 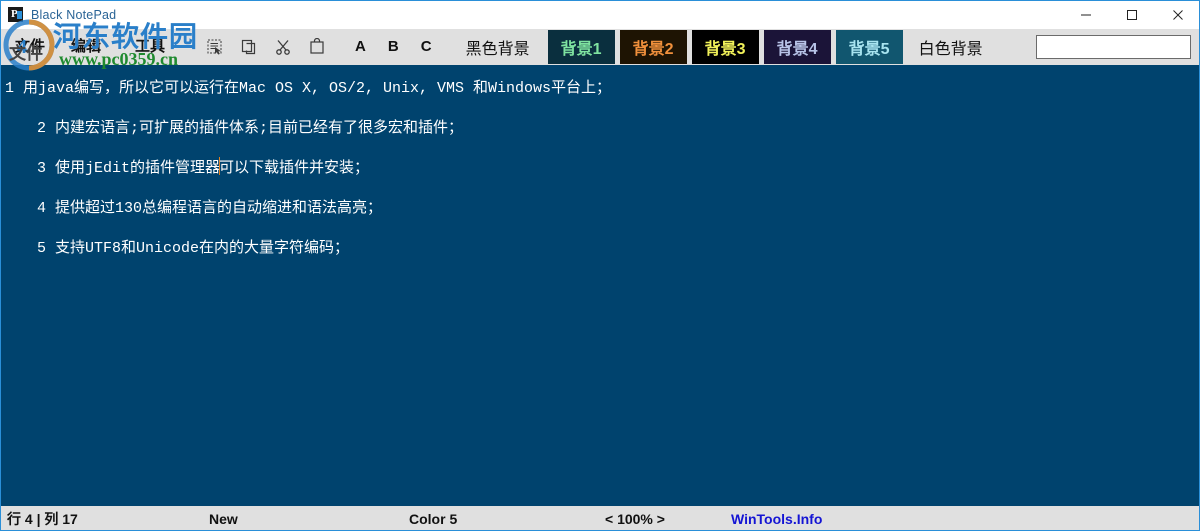 I want to click on background-preset-5: 背景5, so click(x=869, y=47).